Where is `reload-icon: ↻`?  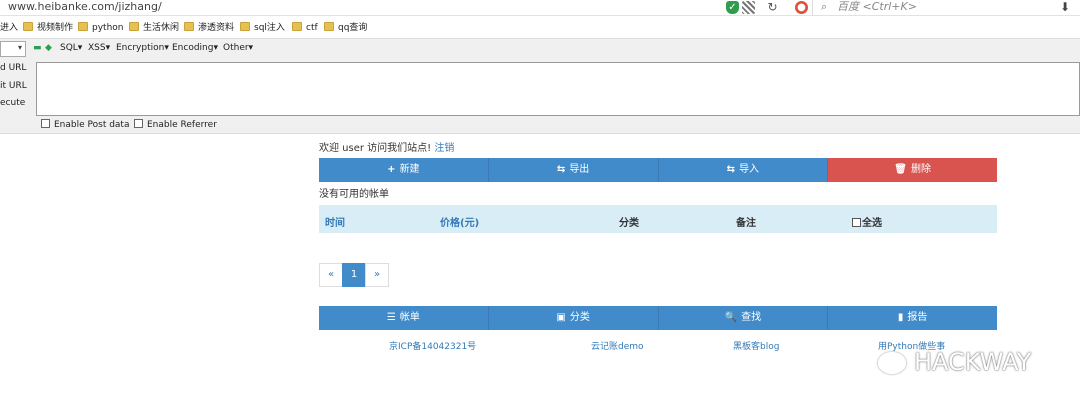 reload-icon: ↻ is located at coordinates (772, 7).